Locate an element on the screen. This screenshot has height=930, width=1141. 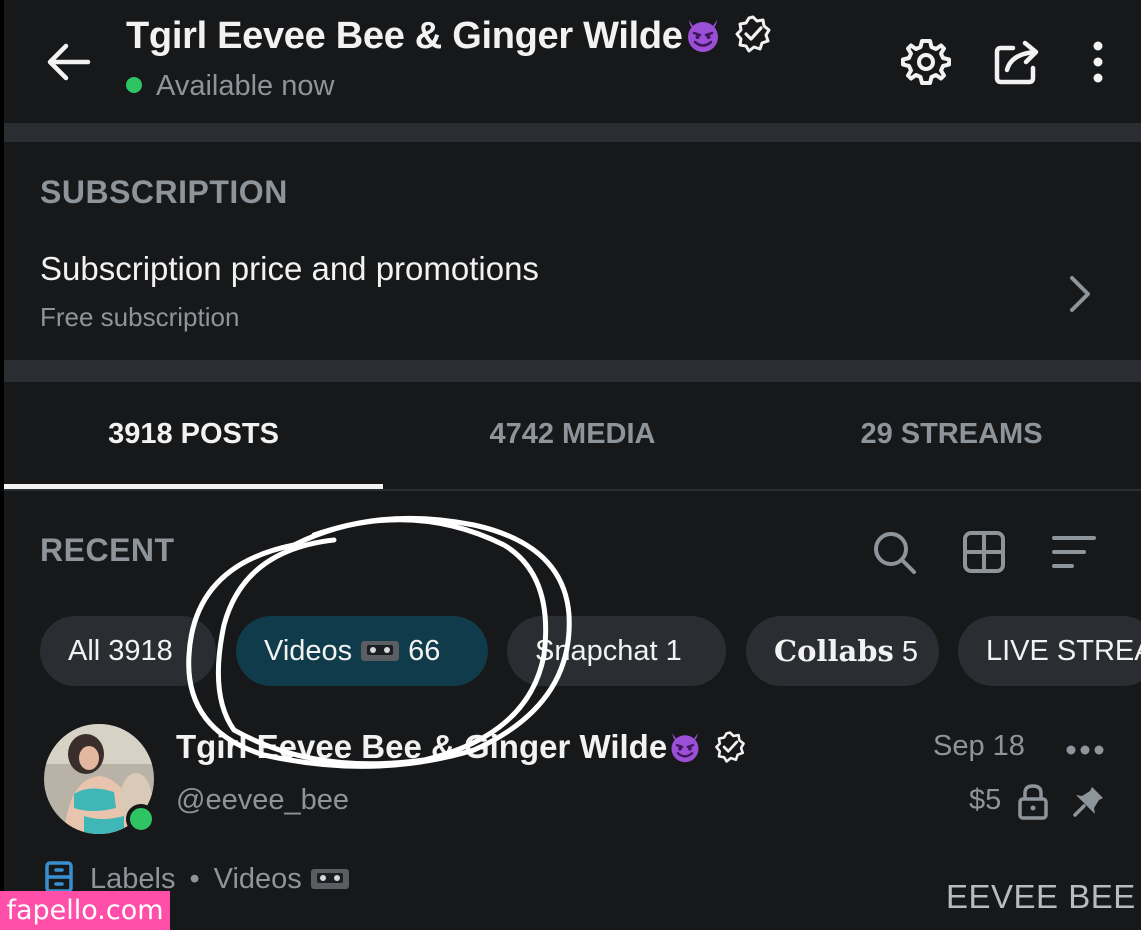
availability-status: Available now is located at coordinates (230, 86).